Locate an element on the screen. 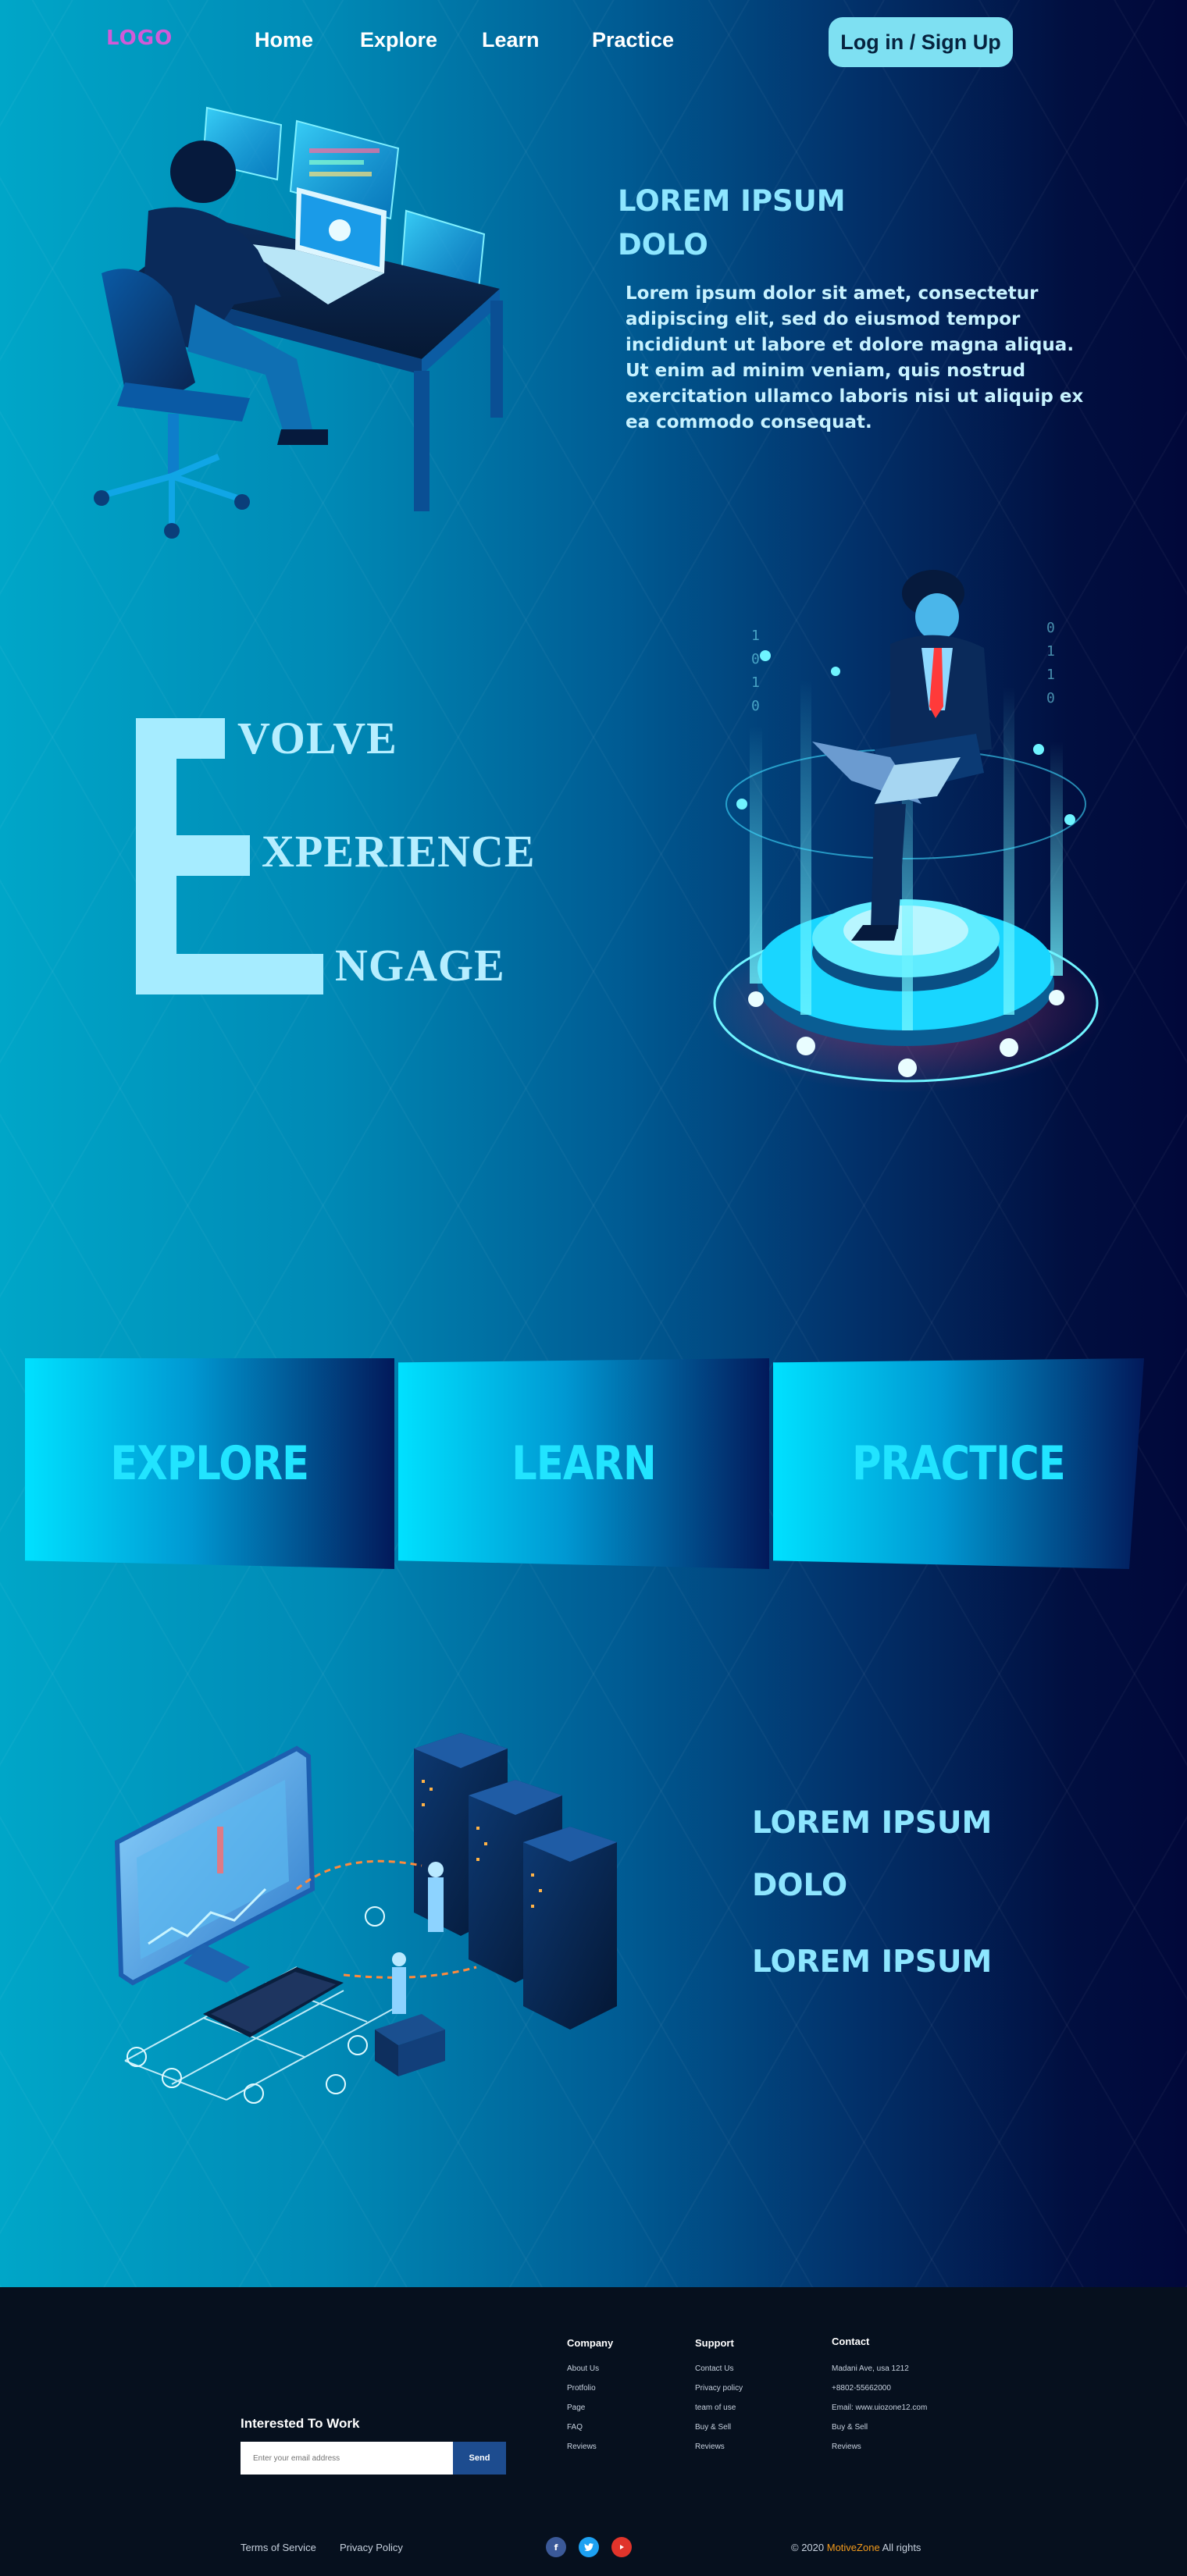 This screenshot has height=2576, width=1187. footer-link: Page is located at coordinates (590, 2407).